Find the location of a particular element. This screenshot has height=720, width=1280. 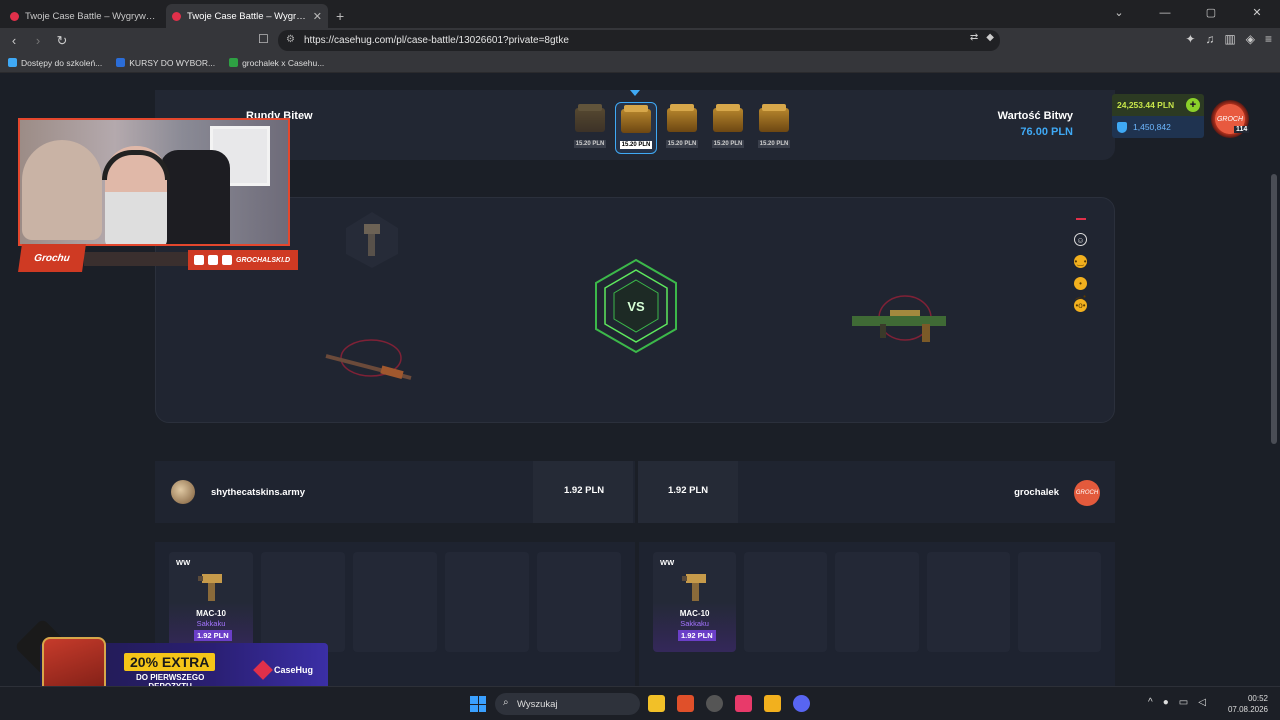

close-tab-icon: ✕ is located at coordinates (317, 16).